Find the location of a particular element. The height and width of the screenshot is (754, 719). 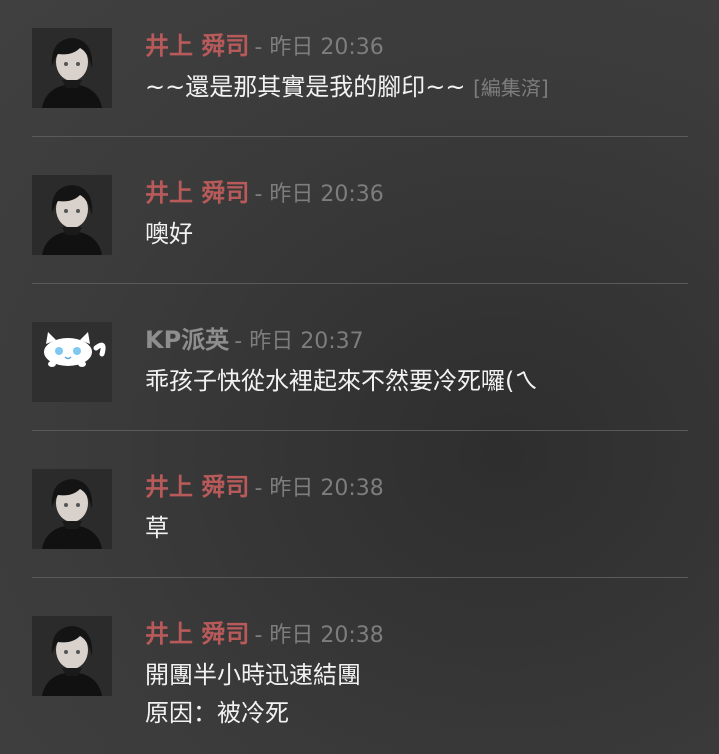

message-line: 原因：被冷死 is located at coordinates (217, 713).